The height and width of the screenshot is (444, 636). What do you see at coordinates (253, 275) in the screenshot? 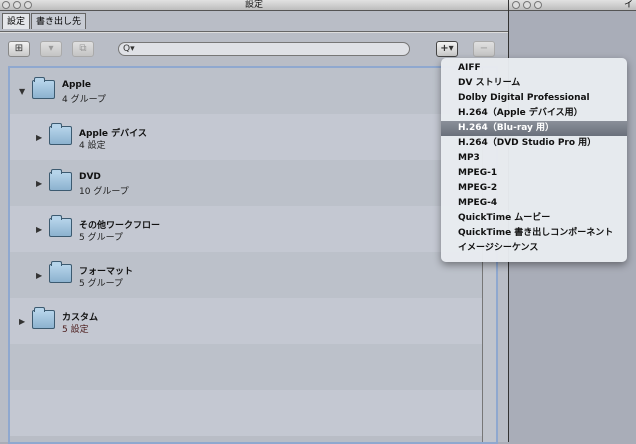
I see `tree-row-formats: ▶ フォーマット 5 グループ` at bounding box center [253, 275].